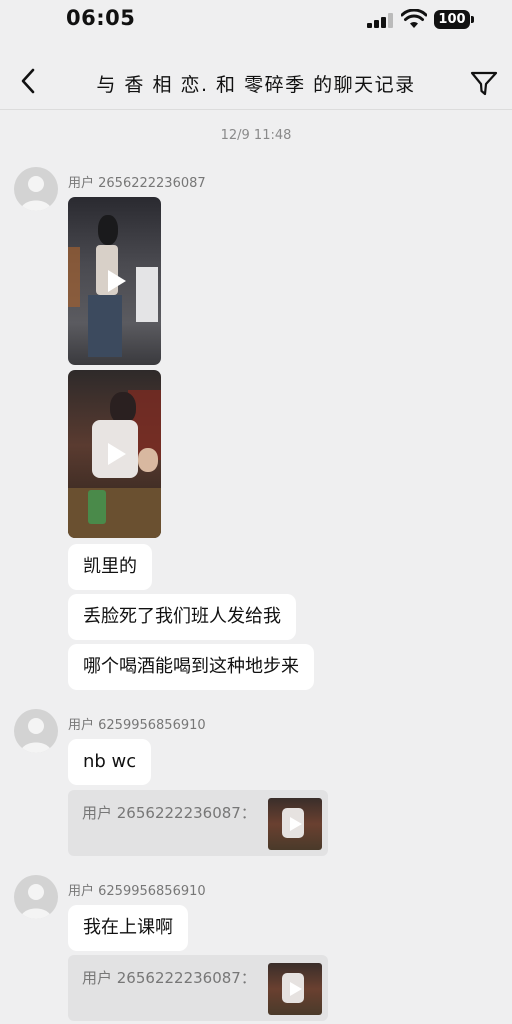 The image size is (512, 1024). I want to click on sender-name: 用户 2656222236087, so click(137, 183).